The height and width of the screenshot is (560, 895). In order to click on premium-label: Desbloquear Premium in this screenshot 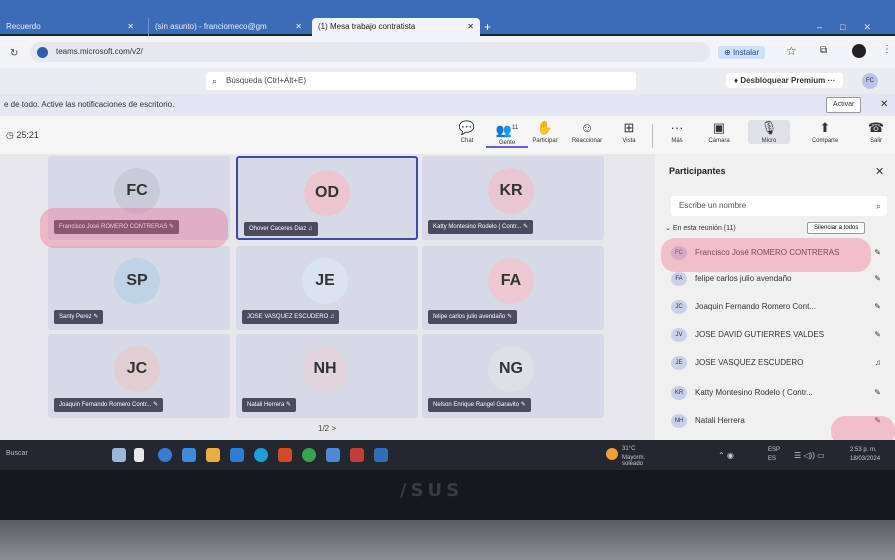, I will do `click(783, 80)`.